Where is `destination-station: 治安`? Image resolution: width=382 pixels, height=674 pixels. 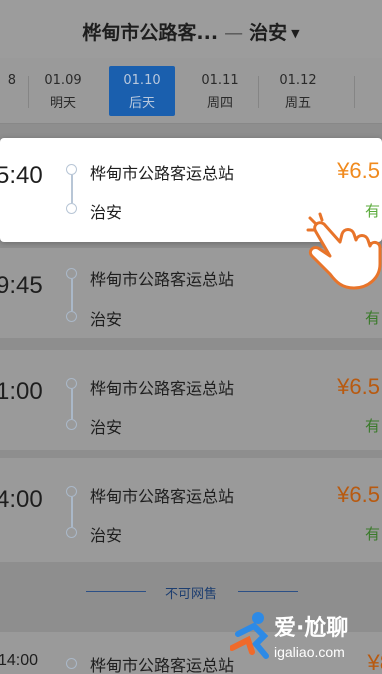
destination-station: 治安 is located at coordinates (268, 33).